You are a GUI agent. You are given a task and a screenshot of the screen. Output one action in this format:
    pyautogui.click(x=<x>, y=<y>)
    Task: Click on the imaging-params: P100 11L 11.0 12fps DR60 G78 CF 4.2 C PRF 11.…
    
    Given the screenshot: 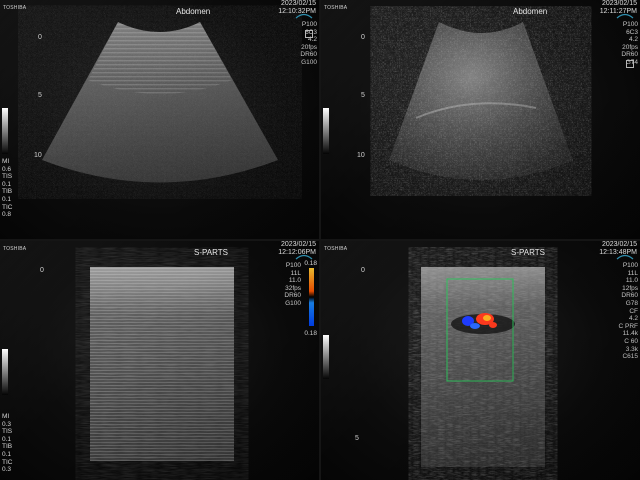 What is the action you would take?
    pyautogui.click(x=628, y=311)
    